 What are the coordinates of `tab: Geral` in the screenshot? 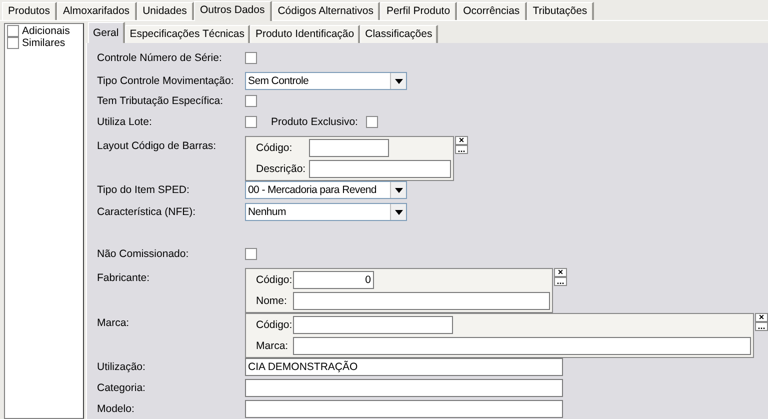 It's located at (106, 32).